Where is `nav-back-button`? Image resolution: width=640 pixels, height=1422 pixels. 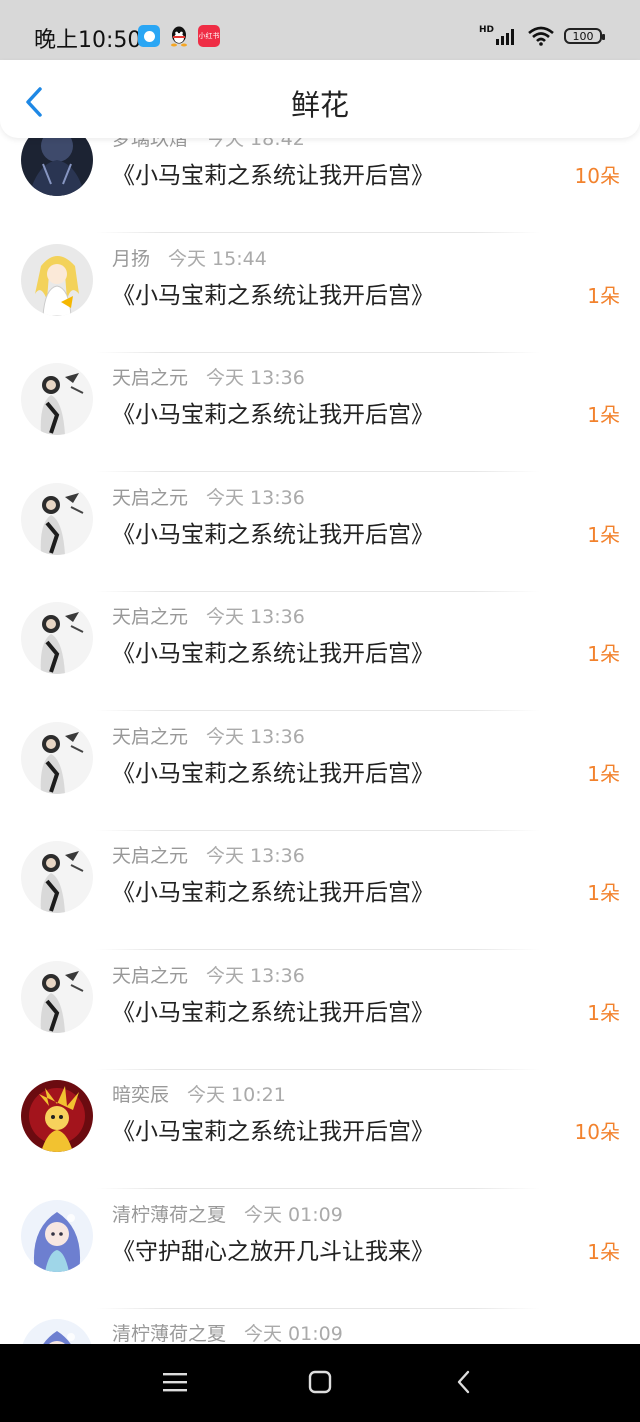
nav-back-button is located at coordinates (465, 1383).